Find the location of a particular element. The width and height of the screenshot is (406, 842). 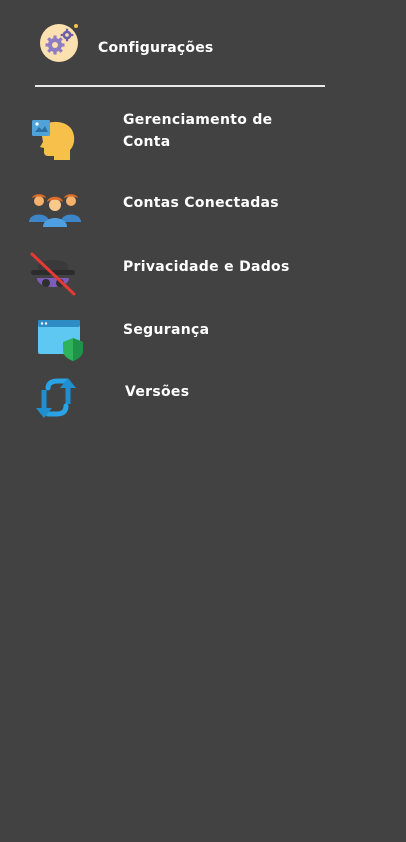

header-divider is located at coordinates (180, 86).